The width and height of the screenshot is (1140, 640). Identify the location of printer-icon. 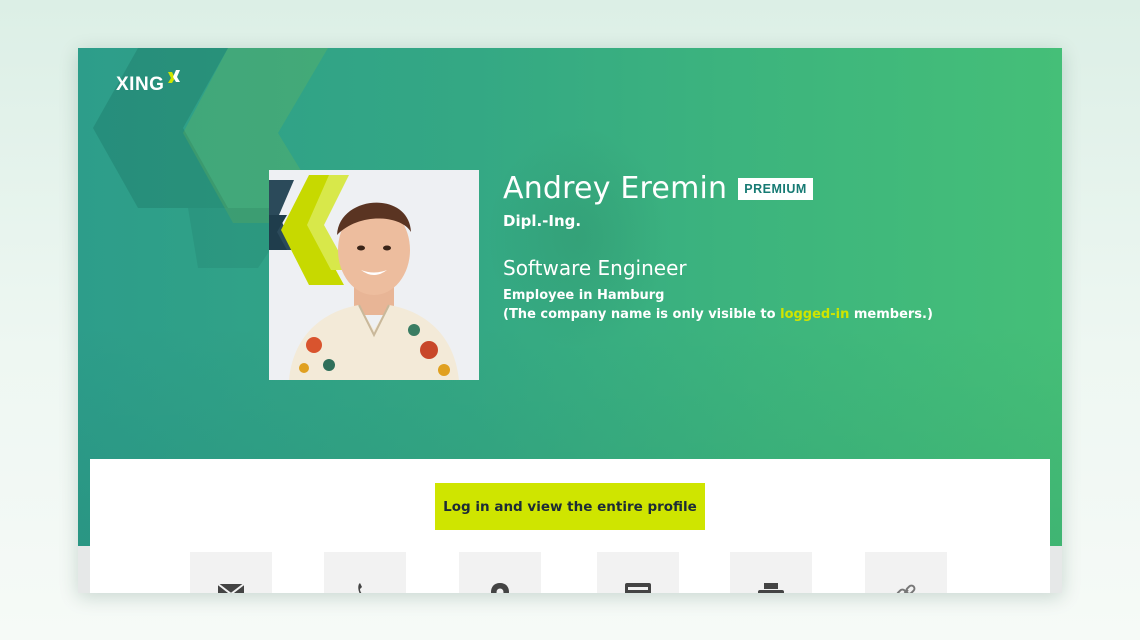
(771, 588).